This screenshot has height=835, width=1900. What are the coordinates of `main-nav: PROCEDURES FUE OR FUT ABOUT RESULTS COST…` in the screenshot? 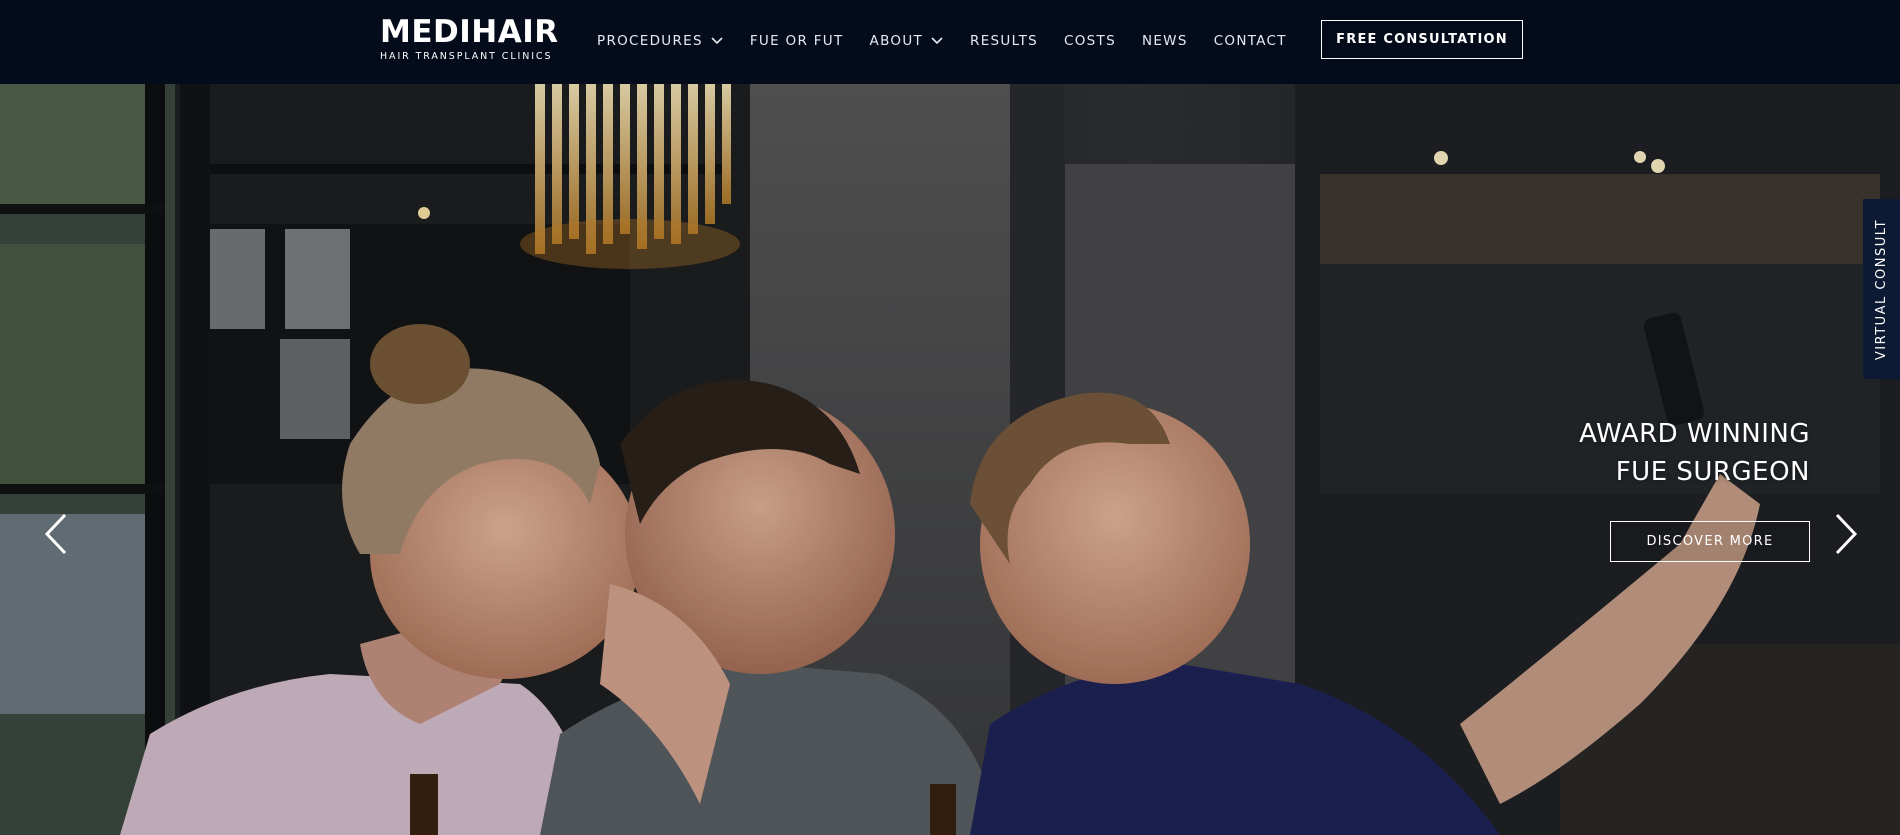 It's located at (942, 41).